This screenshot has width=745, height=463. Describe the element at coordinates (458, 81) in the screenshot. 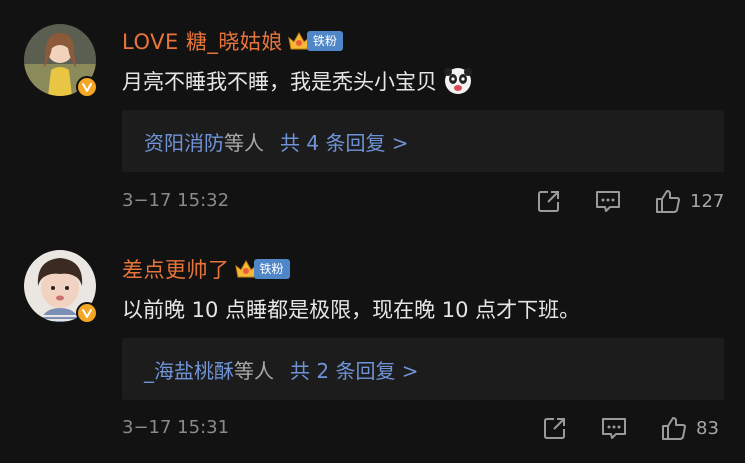

I see `panda-emoji-icon` at that location.